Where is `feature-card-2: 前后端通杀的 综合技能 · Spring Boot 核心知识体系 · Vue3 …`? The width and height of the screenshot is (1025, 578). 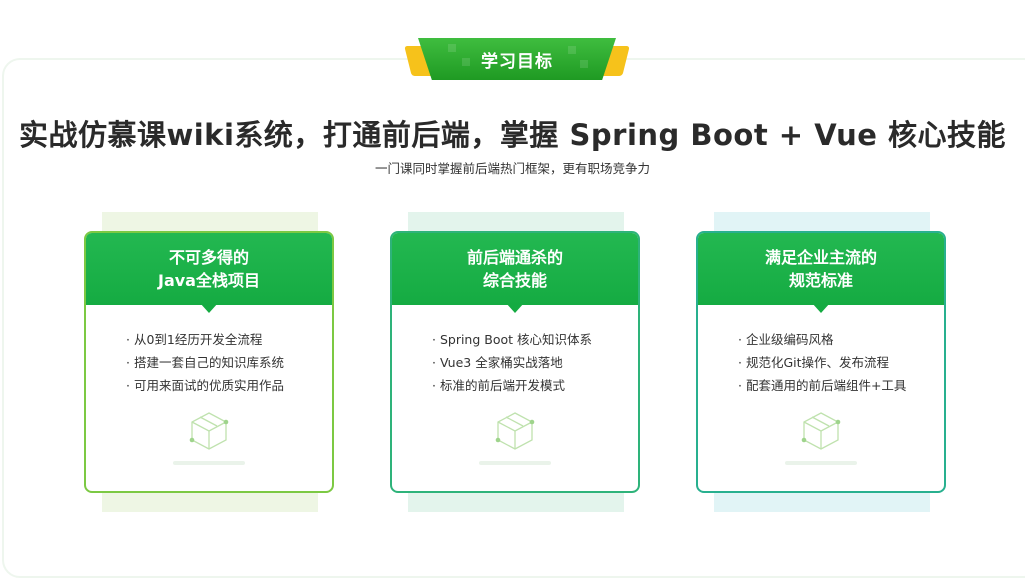 feature-card-2: 前后端通杀的 综合技能 · Spring Boot 核心知识体系 · Vue3 … is located at coordinates (515, 362).